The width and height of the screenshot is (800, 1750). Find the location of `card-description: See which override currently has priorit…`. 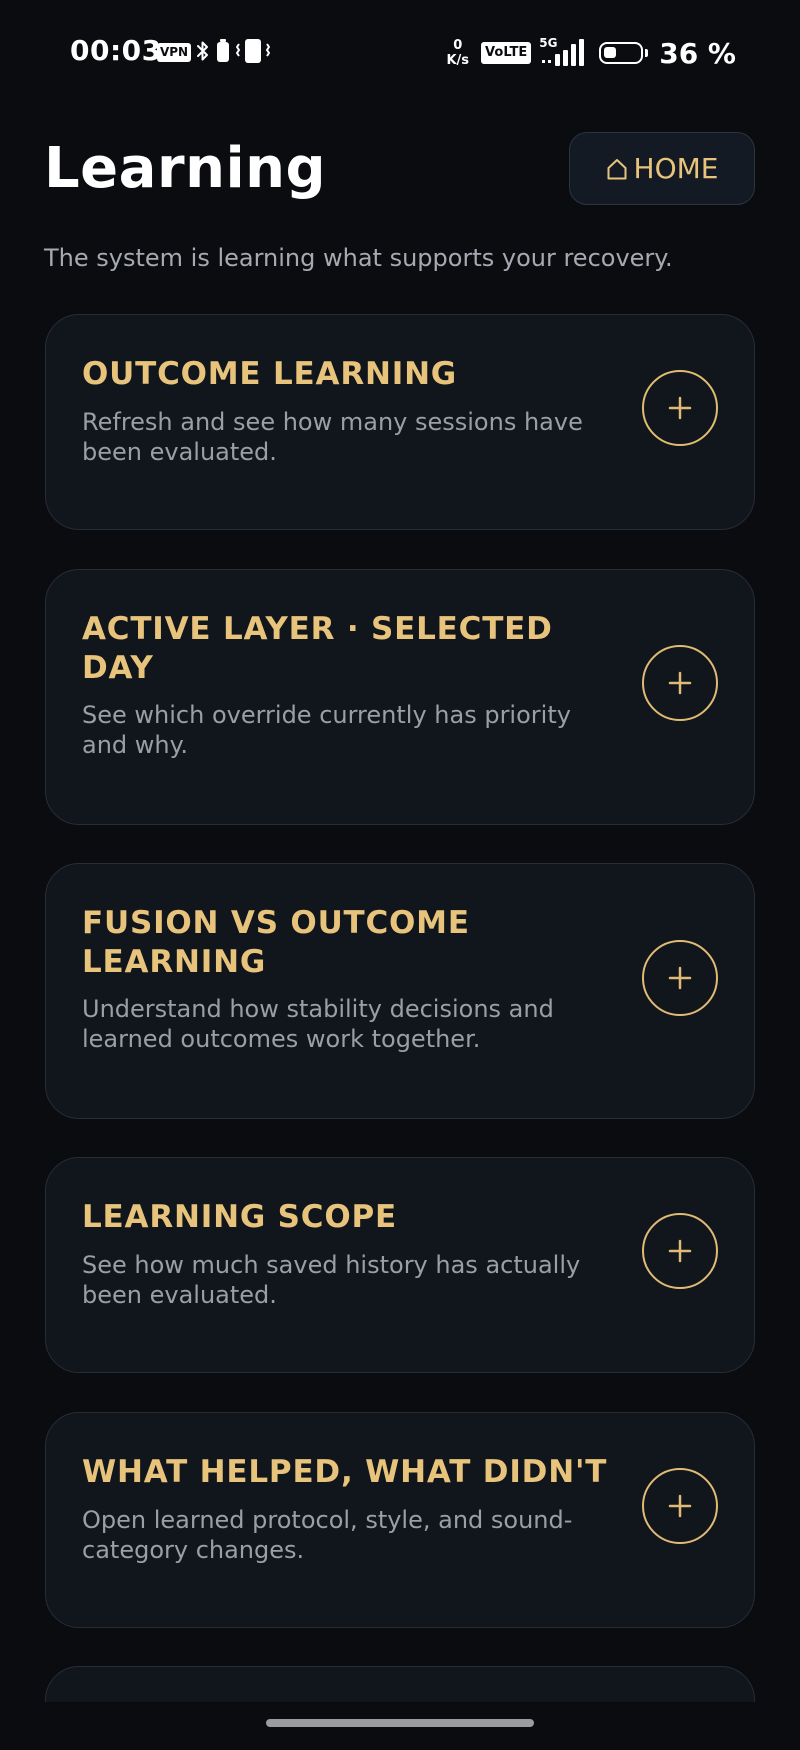

card-description: See which override currently has priorit… is located at coordinates (326, 730).